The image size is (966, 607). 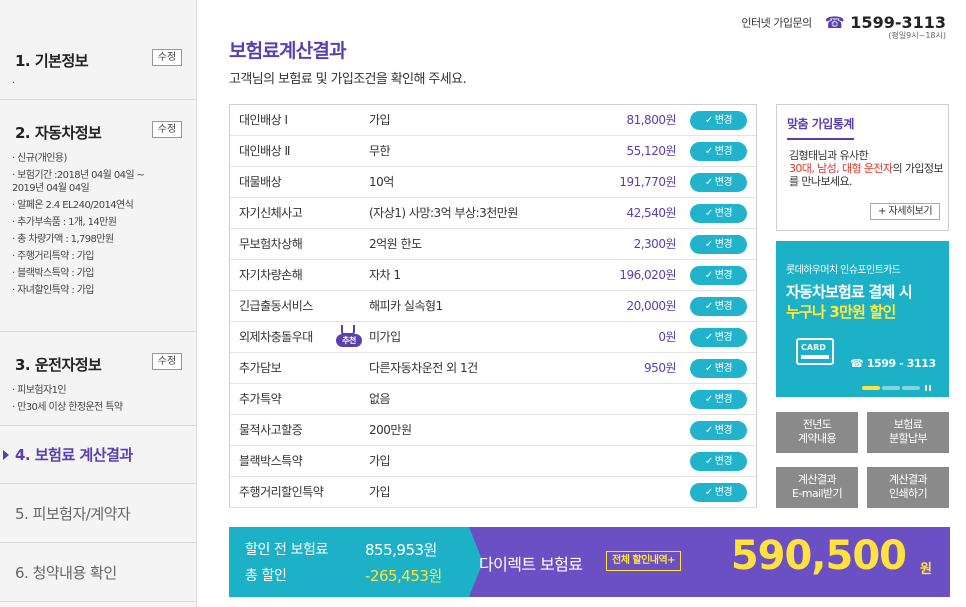 What do you see at coordinates (98, 50) in the screenshot?
I see `basic-info-section: 1. 기본정보 수정 .` at bounding box center [98, 50].